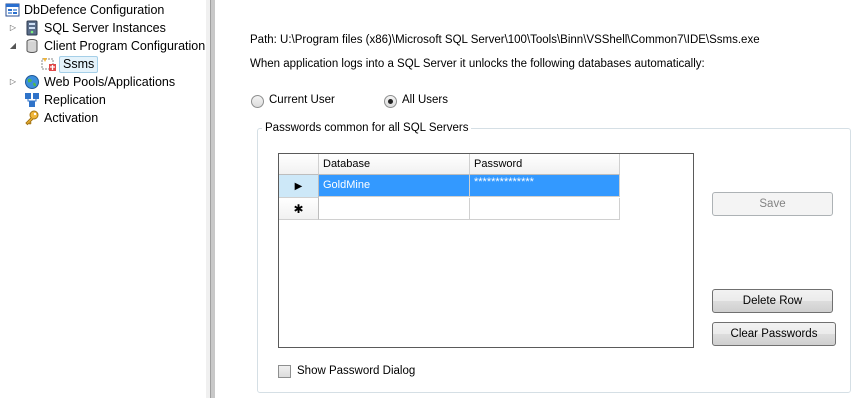 The width and height of the screenshot is (851, 398). I want to click on save-button: Save, so click(772, 204).